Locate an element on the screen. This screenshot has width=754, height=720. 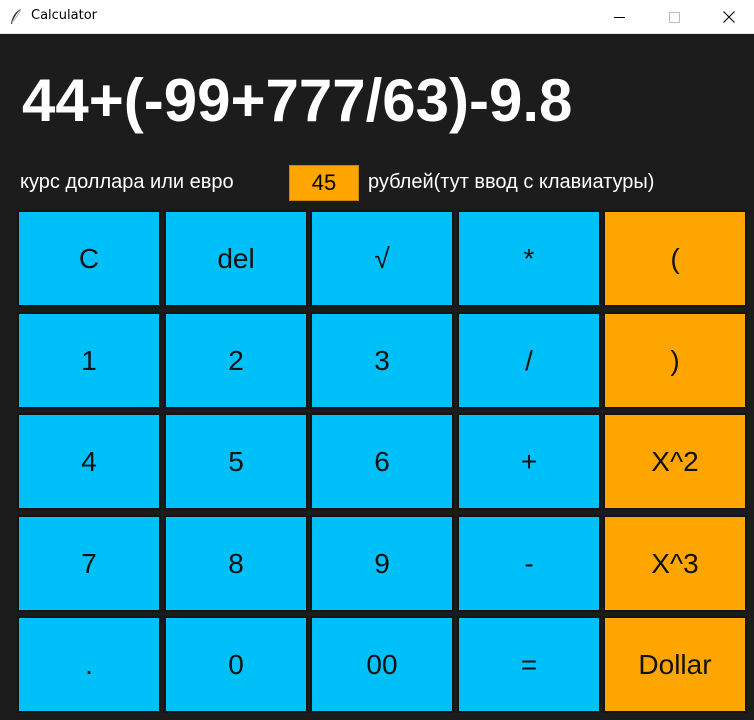
close-button is located at coordinates (729, 17).